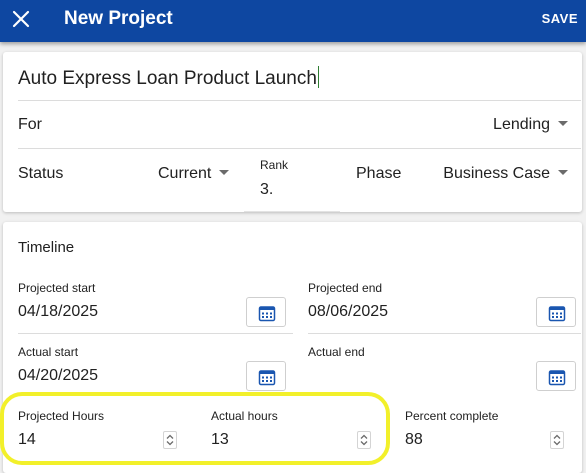 The height and width of the screenshot is (473, 586). Describe the element at coordinates (58, 312) in the screenshot. I see `projected-start-input: 04/18/2025` at that location.